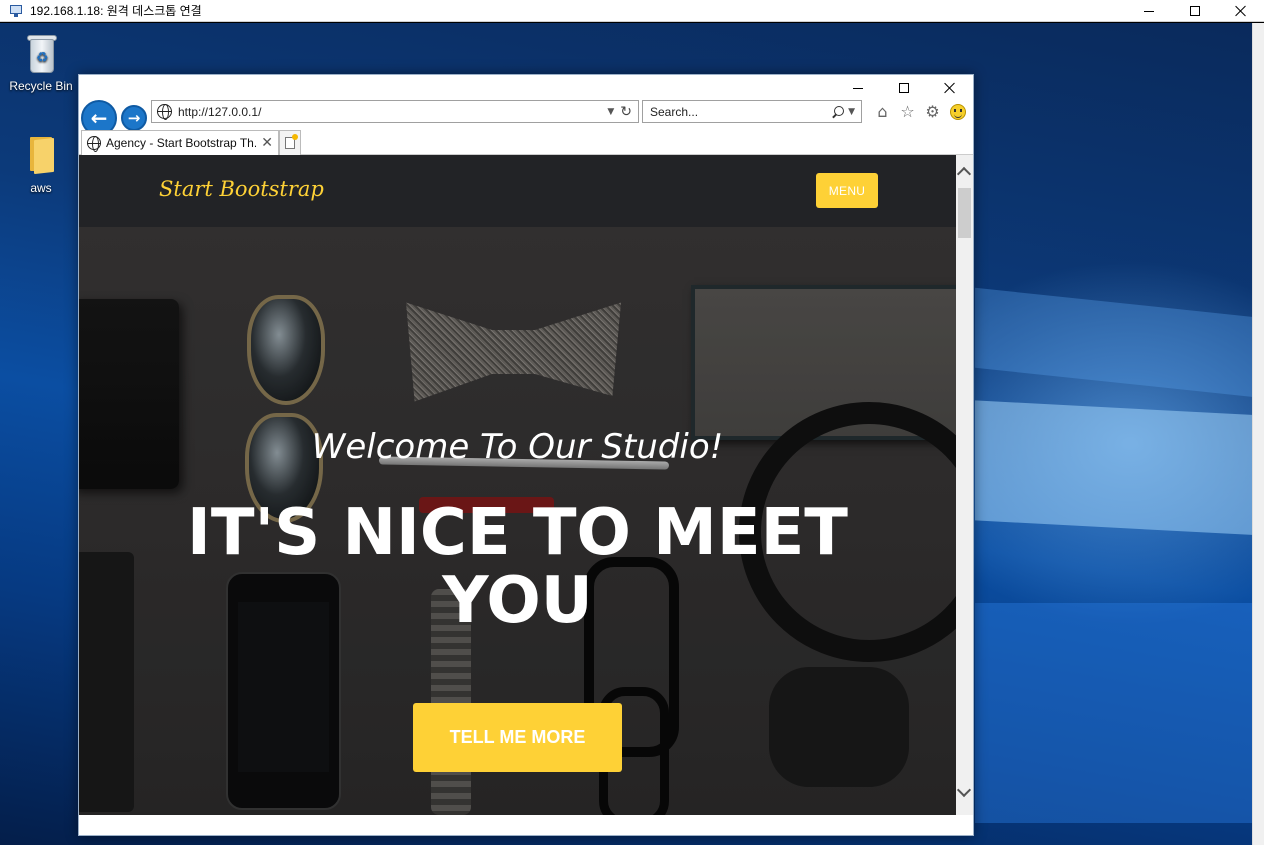 The height and width of the screenshot is (845, 1264). I want to click on rdp-titlebar: 192.168.1.18: 원격 데스크톱 연결, so click(632, 11).